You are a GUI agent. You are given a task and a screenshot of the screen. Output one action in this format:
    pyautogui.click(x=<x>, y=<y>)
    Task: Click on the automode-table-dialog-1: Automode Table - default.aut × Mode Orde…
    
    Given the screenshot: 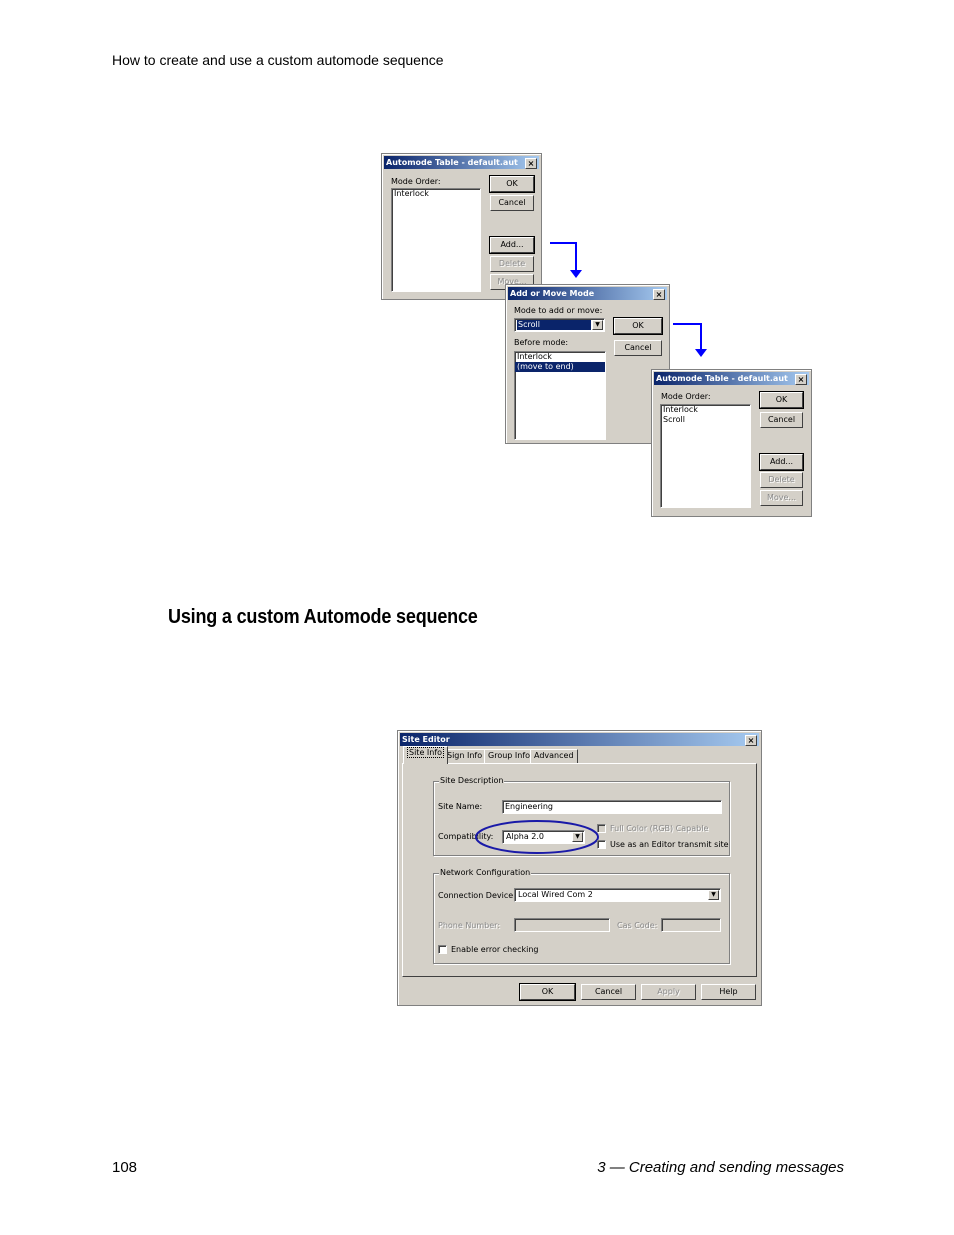 What is the action you would take?
    pyautogui.click(x=461, y=226)
    